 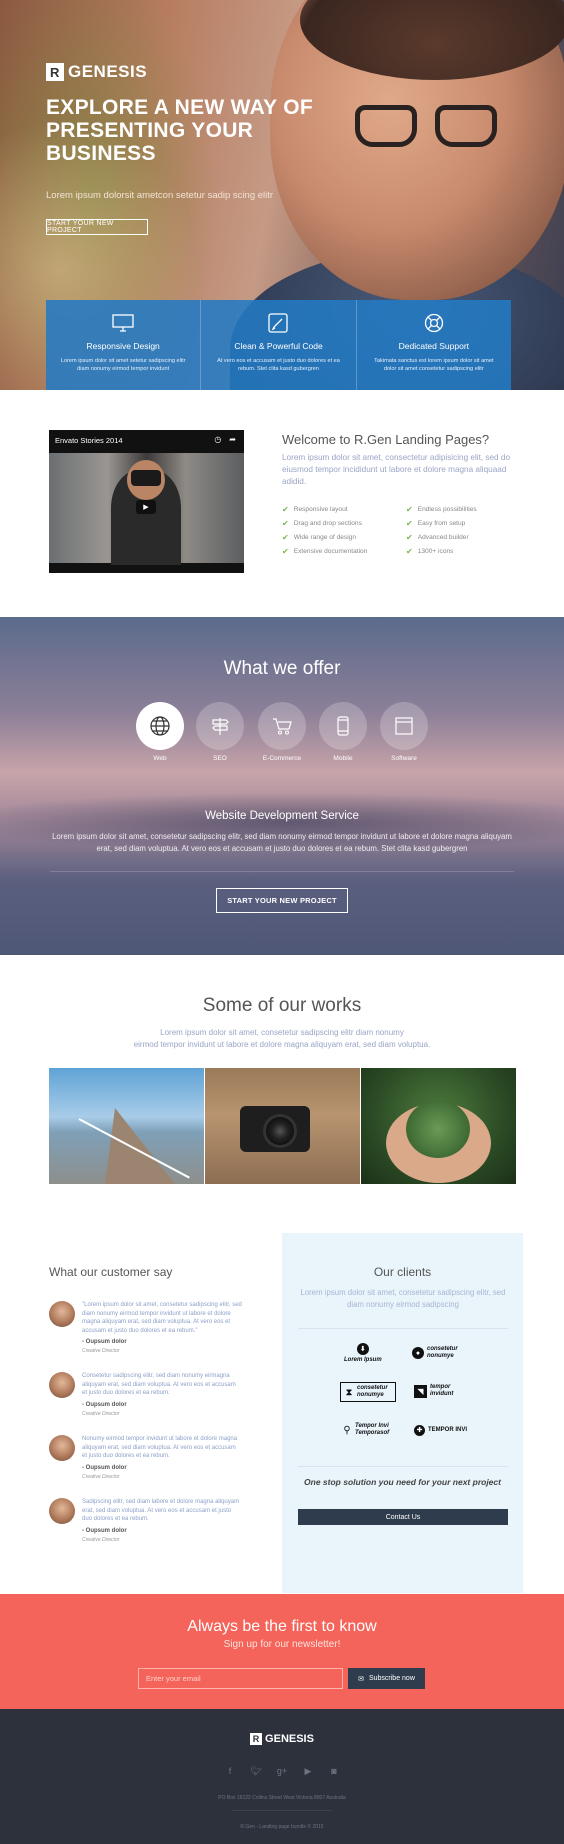 What do you see at coordinates (220, 758) in the screenshot?
I see `service-label: SEO` at bounding box center [220, 758].